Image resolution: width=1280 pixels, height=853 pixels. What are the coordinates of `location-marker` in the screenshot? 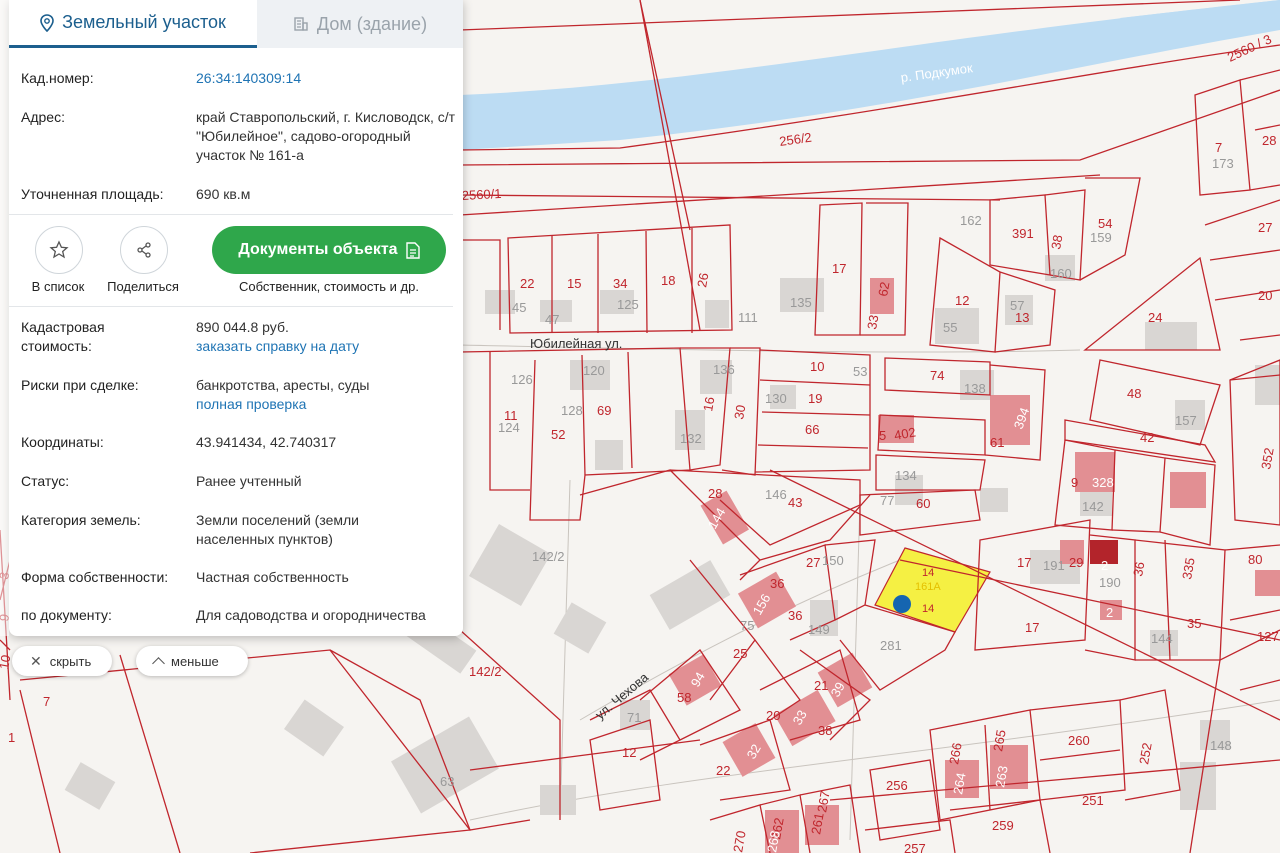 It's located at (902, 604).